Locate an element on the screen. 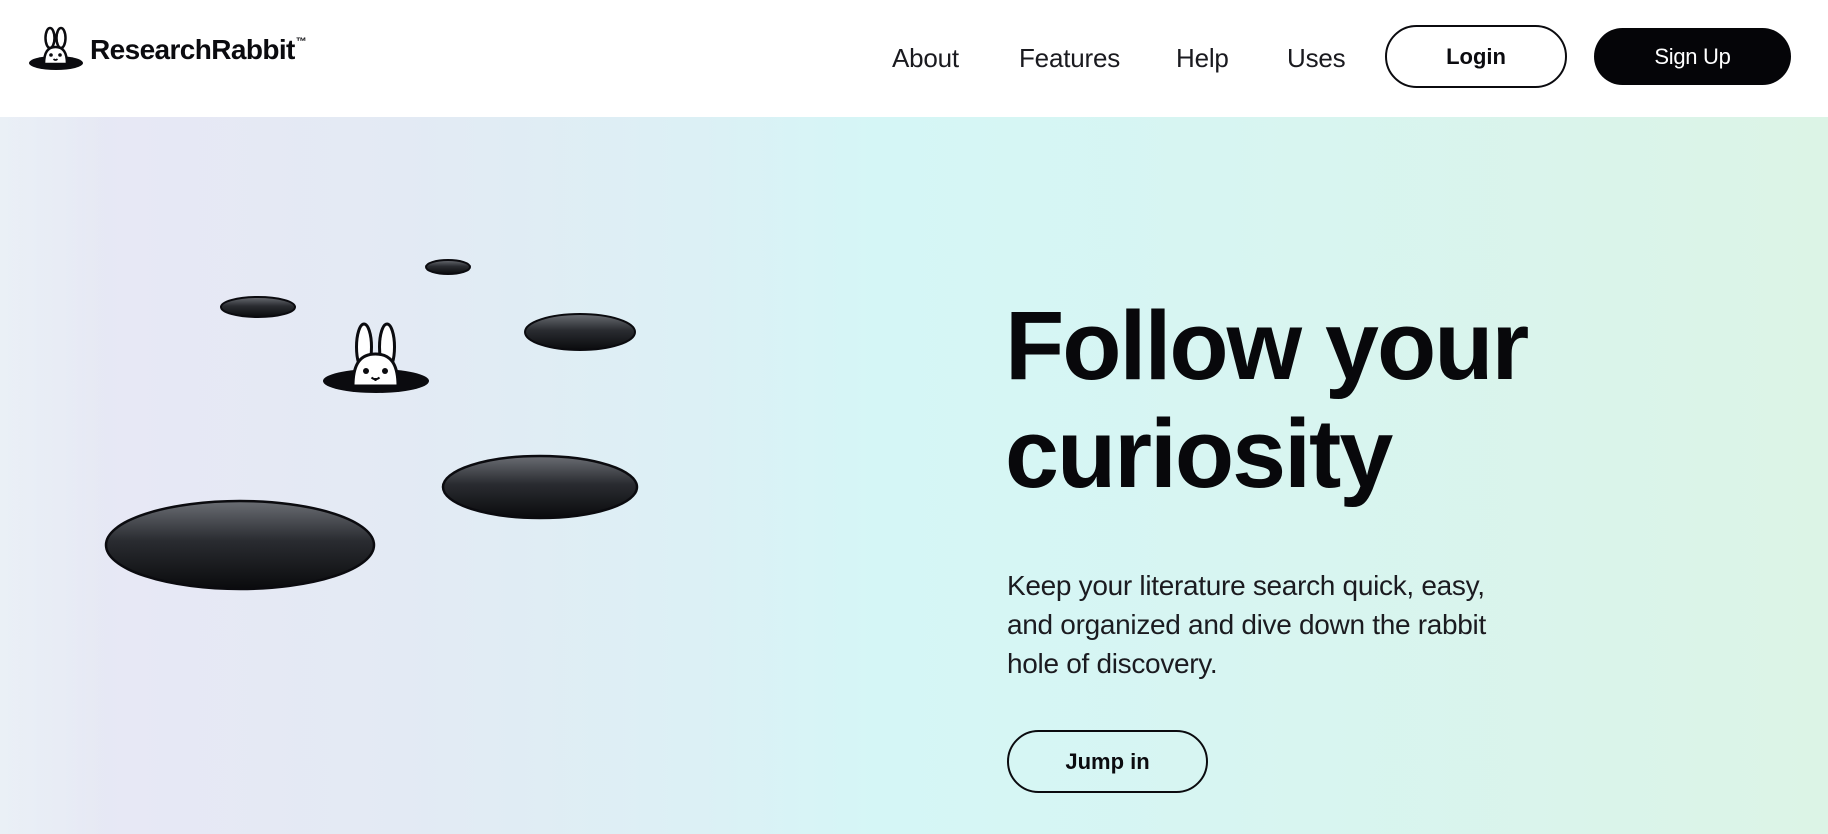  nav-link-about: About is located at coordinates (925, 58).